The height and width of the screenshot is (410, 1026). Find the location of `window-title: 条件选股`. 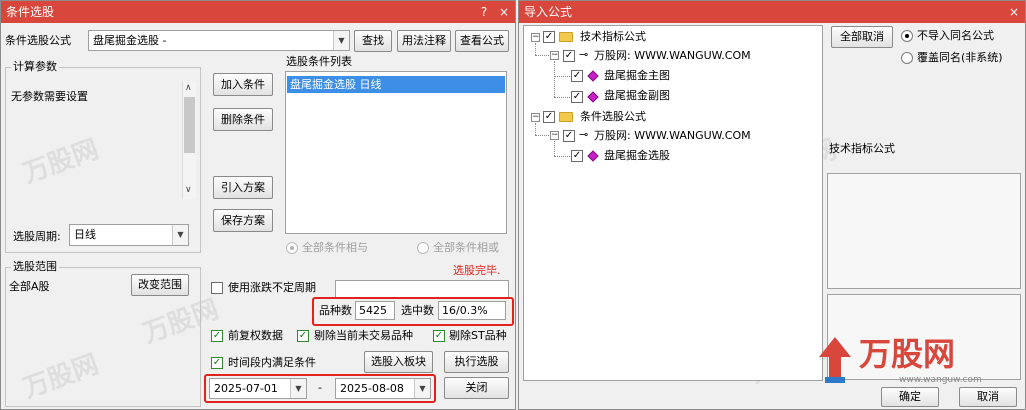

window-title: 条件选股 is located at coordinates (30, 12).